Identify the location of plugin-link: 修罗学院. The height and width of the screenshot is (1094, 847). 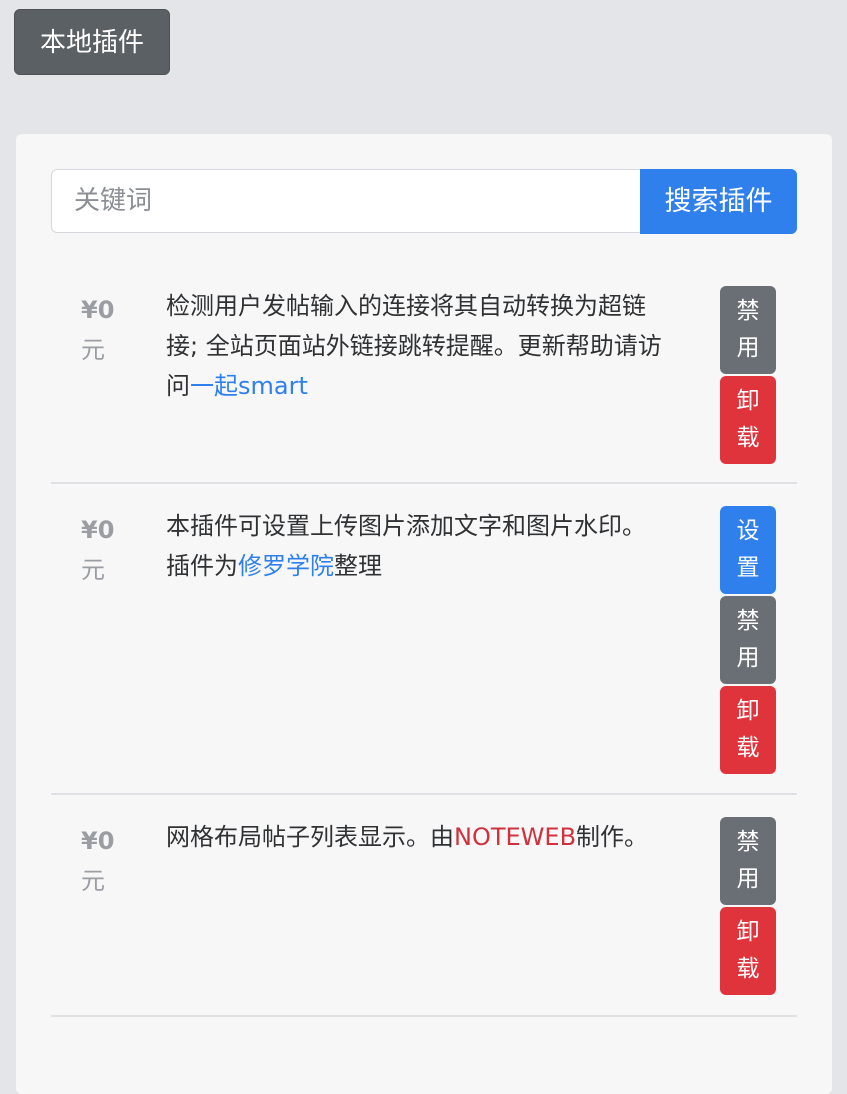
(286, 566).